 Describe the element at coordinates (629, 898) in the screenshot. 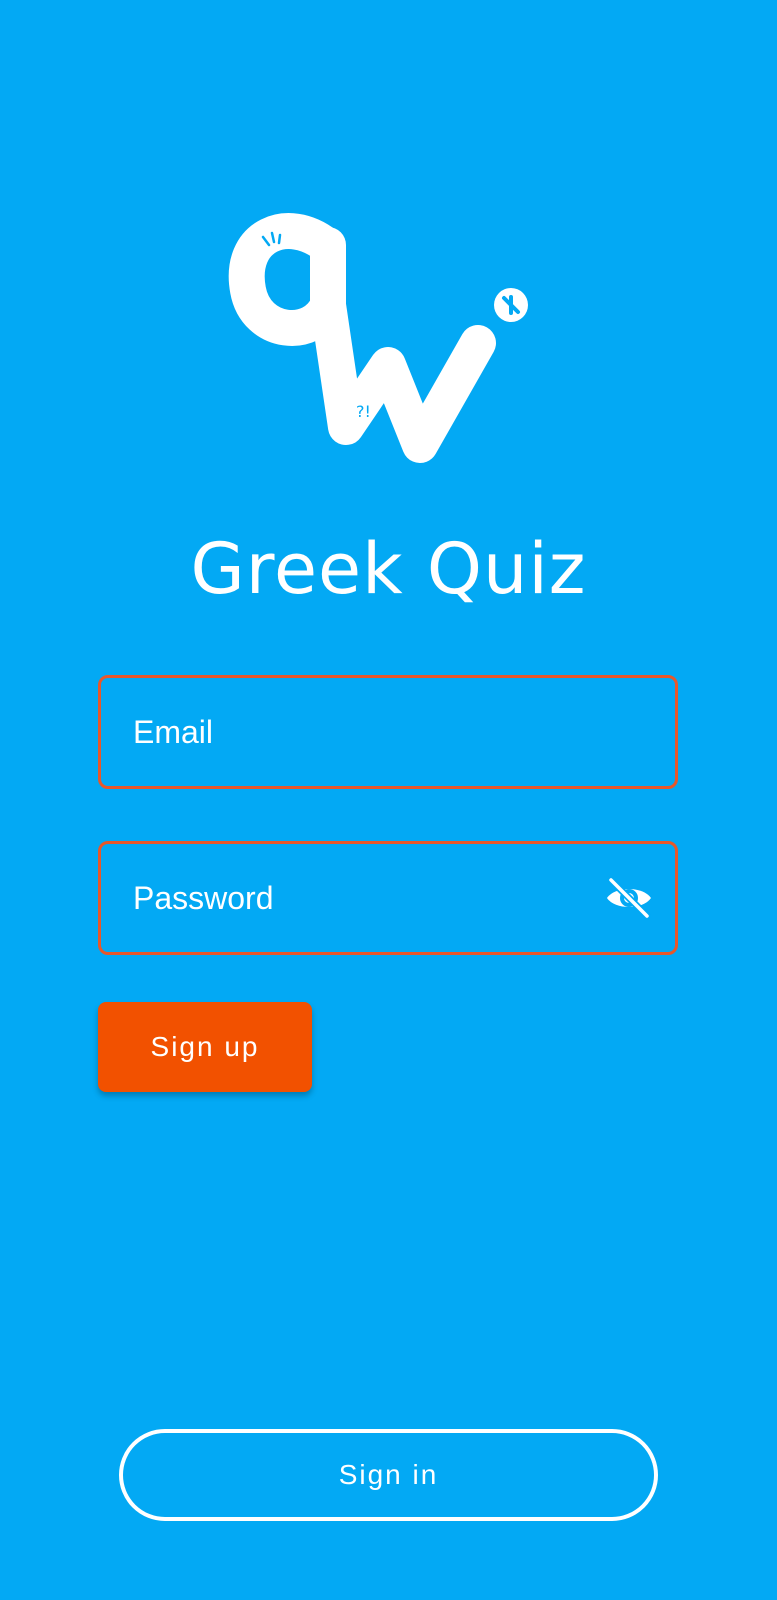

I see `eye-off-icon` at that location.